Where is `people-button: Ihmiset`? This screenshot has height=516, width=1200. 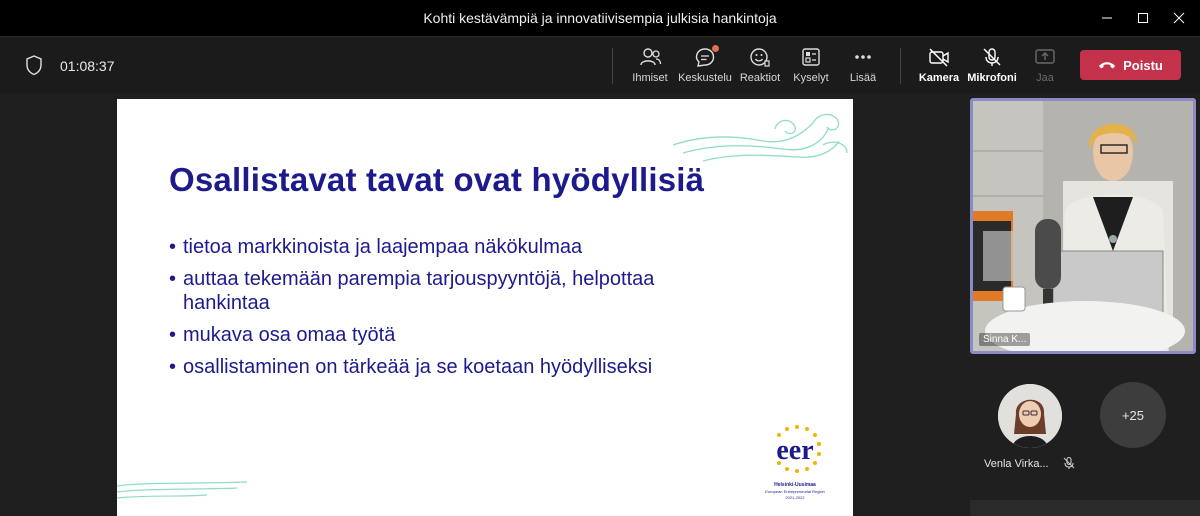 people-button: Ihmiset is located at coordinates (650, 66).